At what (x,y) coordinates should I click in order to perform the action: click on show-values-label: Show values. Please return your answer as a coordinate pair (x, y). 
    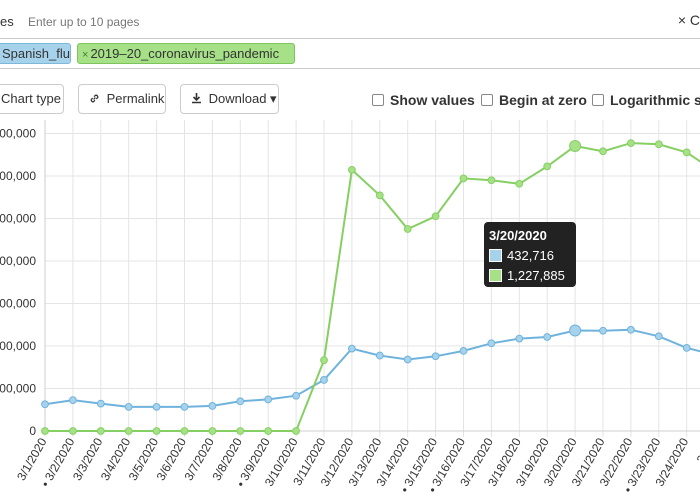
    Looking at the image, I should click on (432, 100).